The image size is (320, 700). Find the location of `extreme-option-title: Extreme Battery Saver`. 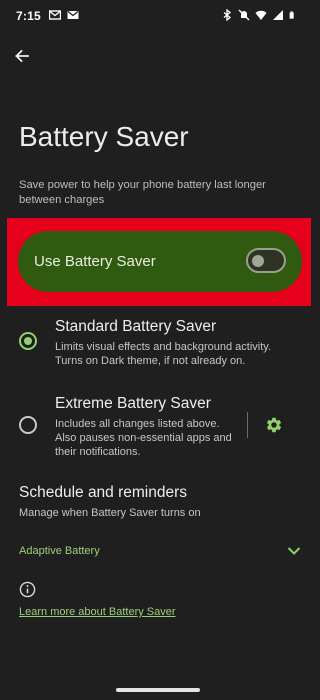

extreme-option-title: Extreme Battery Saver is located at coordinates (133, 403).